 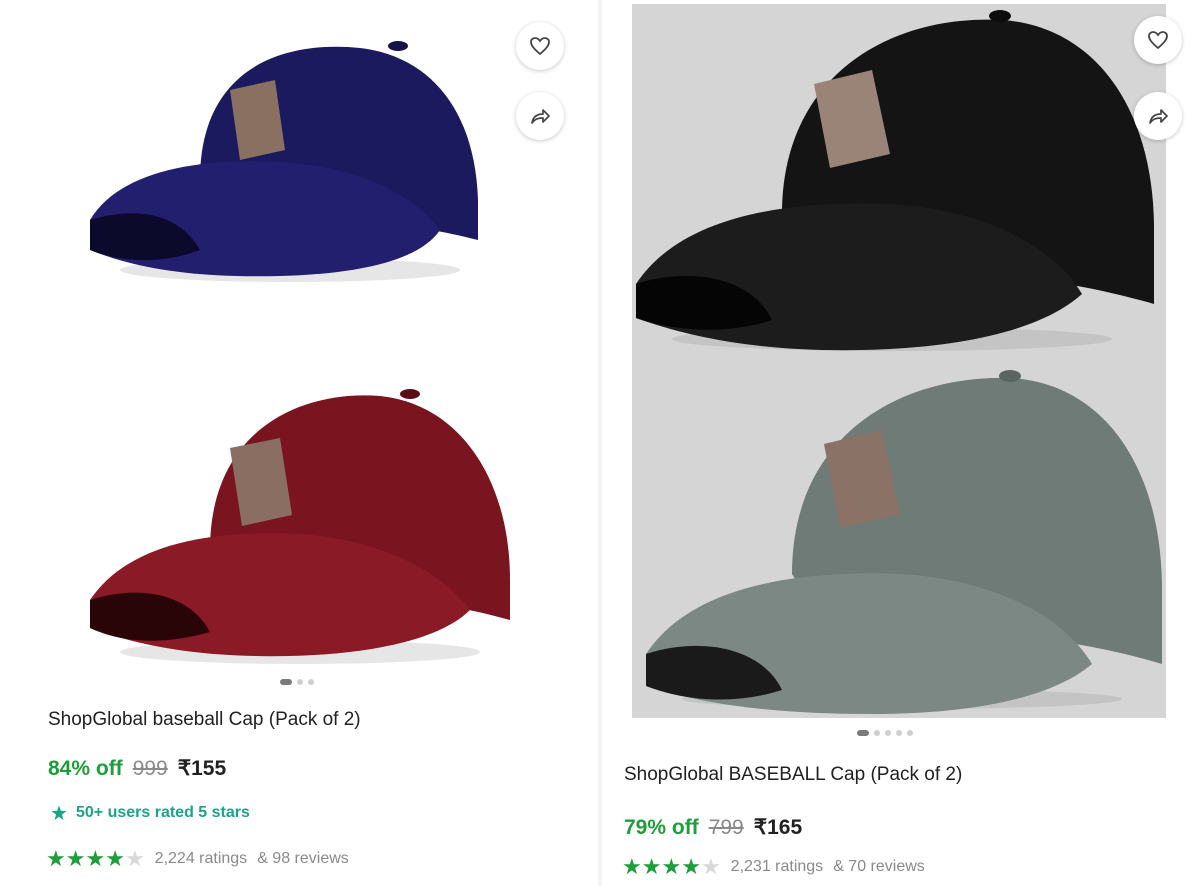 What do you see at coordinates (85, 768) in the screenshot?
I see `discount-percent: 84% off` at bounding box center [85, 768].